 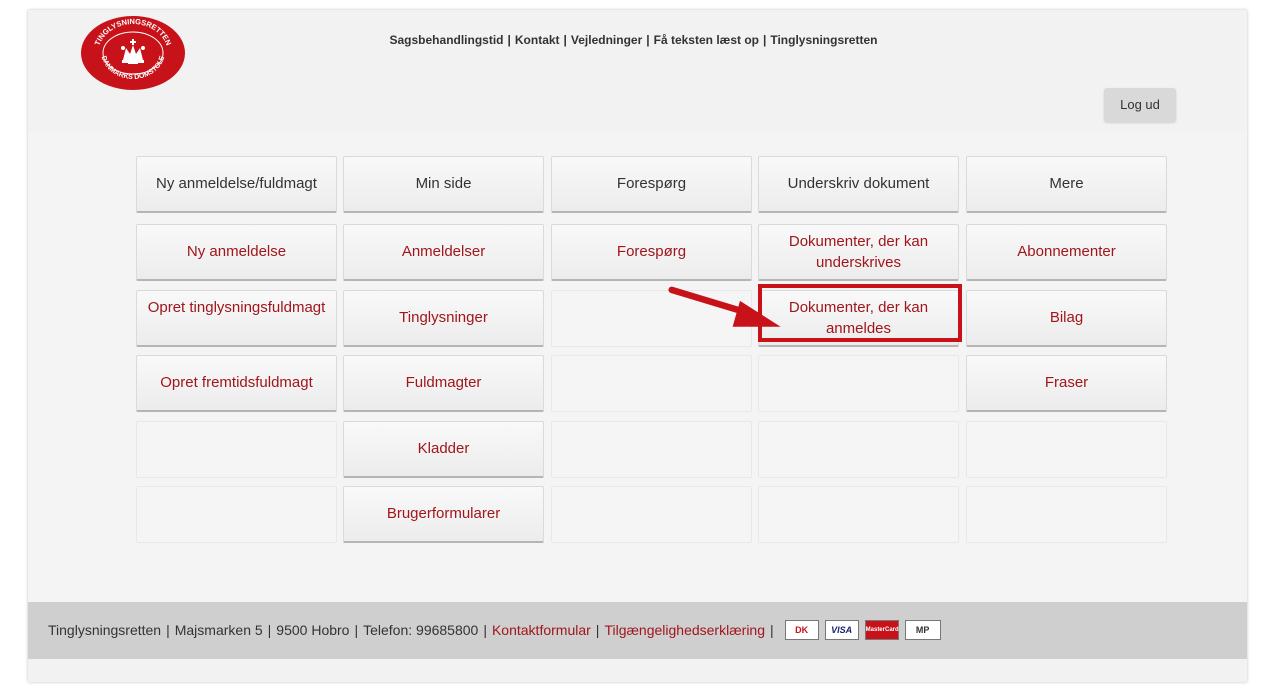 I want to click on mastercard-icon: MasterCard, so click(x=881, y=630).